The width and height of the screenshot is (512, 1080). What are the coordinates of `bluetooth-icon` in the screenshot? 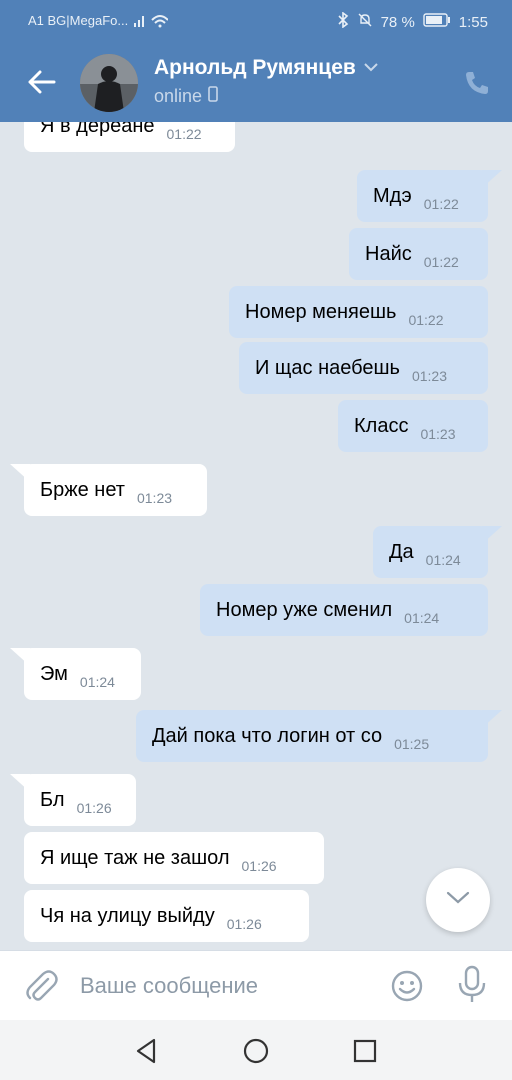 It's located at (343, 21).